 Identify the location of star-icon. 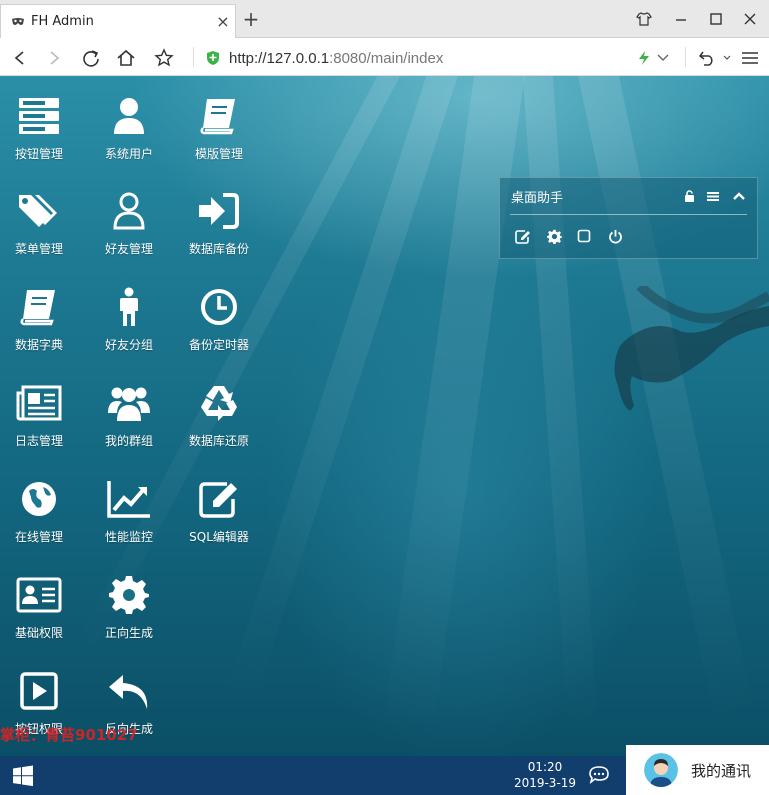
(164, 58).